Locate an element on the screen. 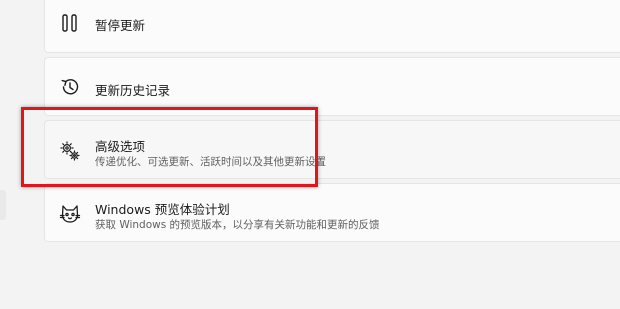  history-icon is located at coordinates (70, 87).